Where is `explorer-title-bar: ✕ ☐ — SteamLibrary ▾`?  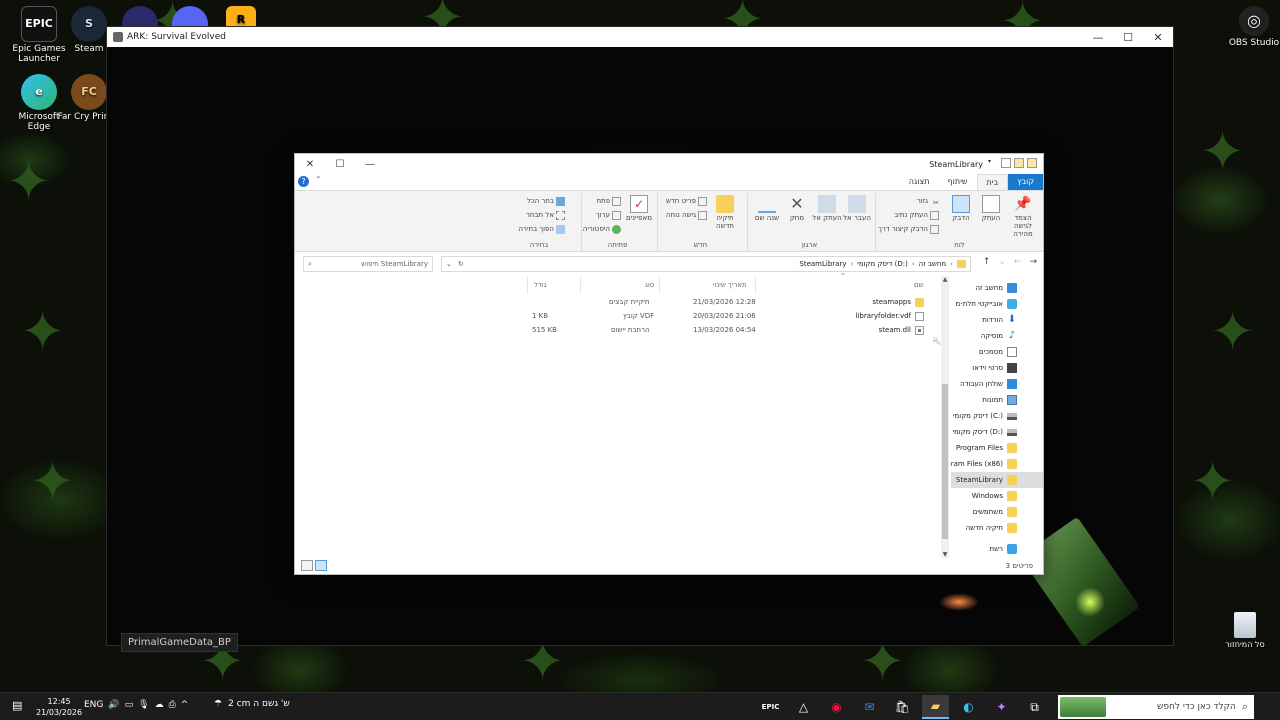
explorer-title-bar: ✕ ☐ — SteamLibrary ▾ is located at coordinates (669, 164).